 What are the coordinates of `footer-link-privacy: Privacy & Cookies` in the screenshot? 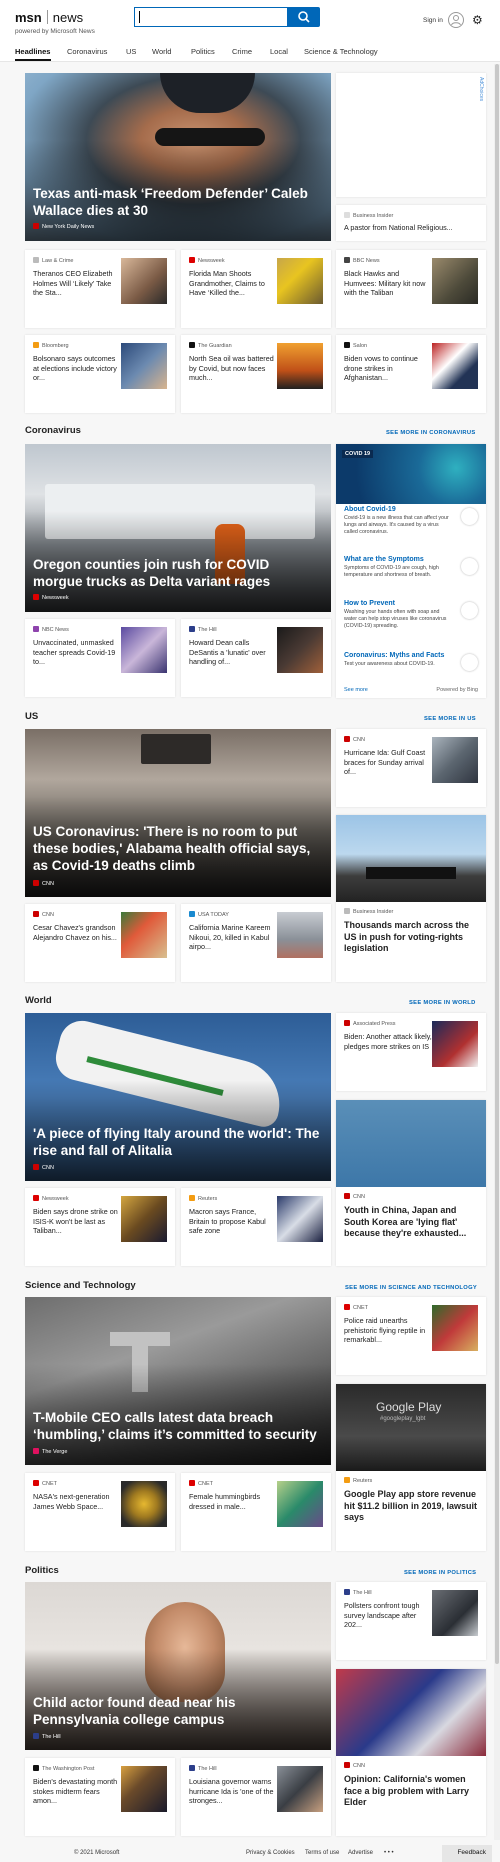 It's located at (270, 1853).